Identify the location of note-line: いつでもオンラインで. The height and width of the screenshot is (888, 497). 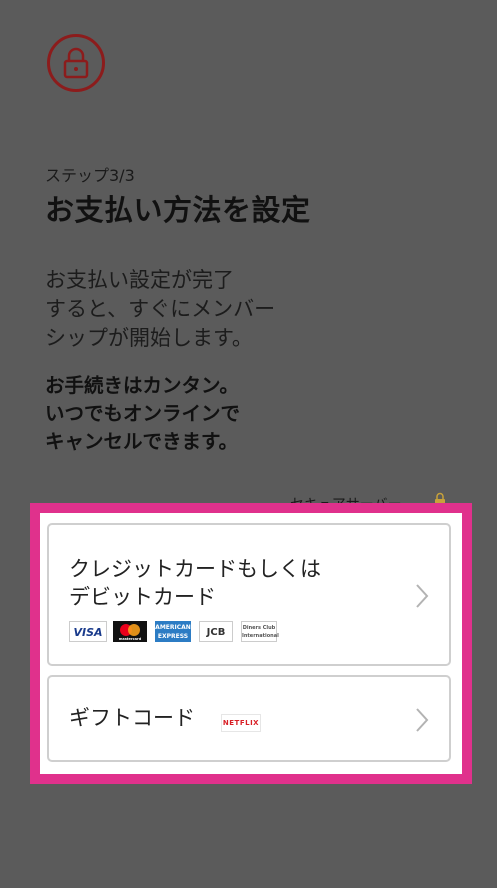
(143, 413).